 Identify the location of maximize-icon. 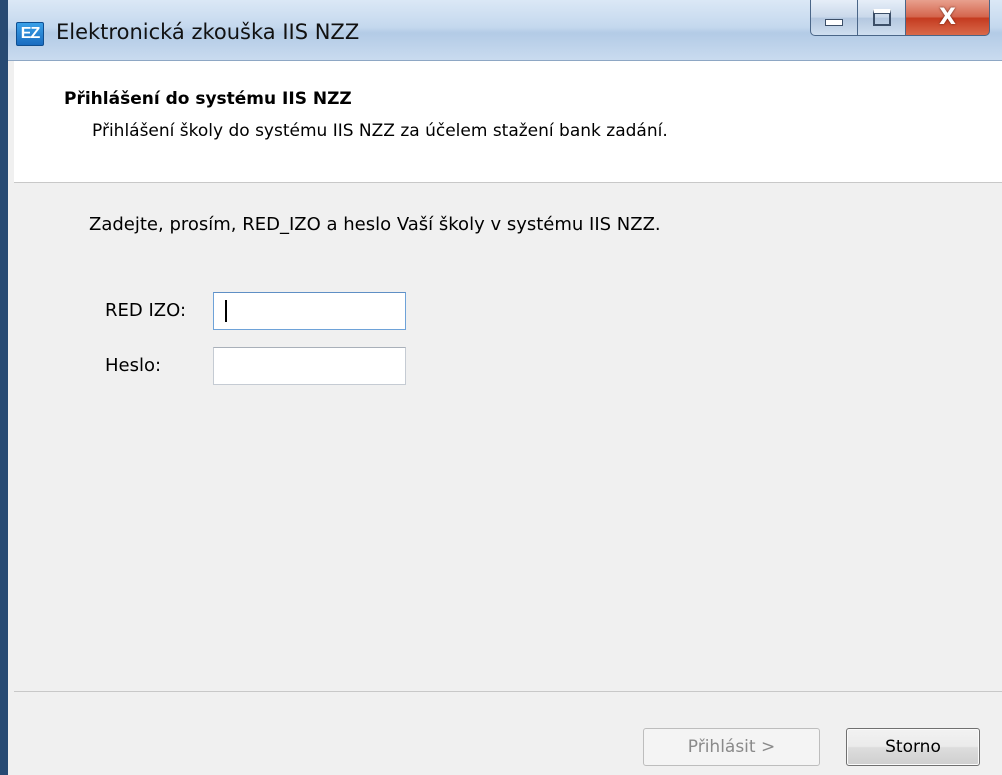
(881, 17).